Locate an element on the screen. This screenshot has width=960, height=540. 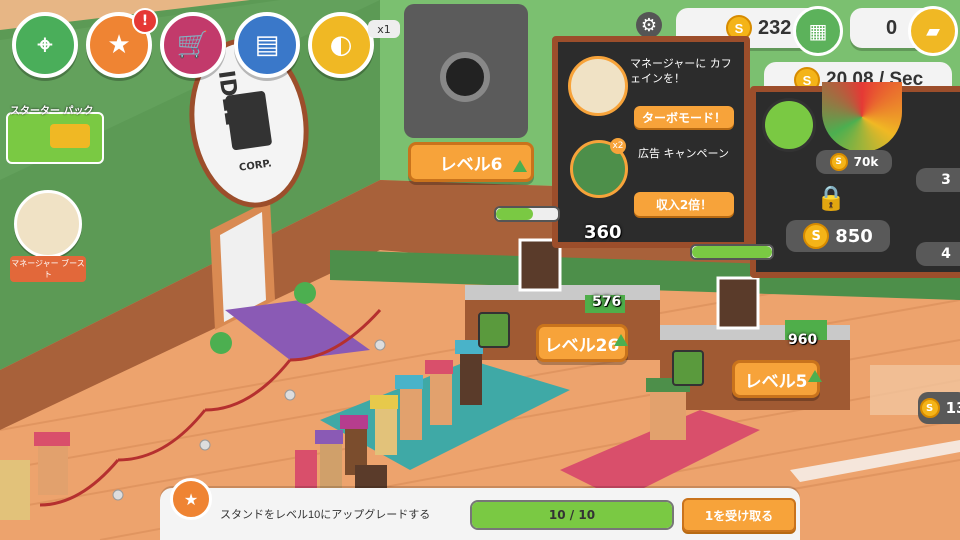
shop-button: 🛒 is located at coordinates (193, 45).